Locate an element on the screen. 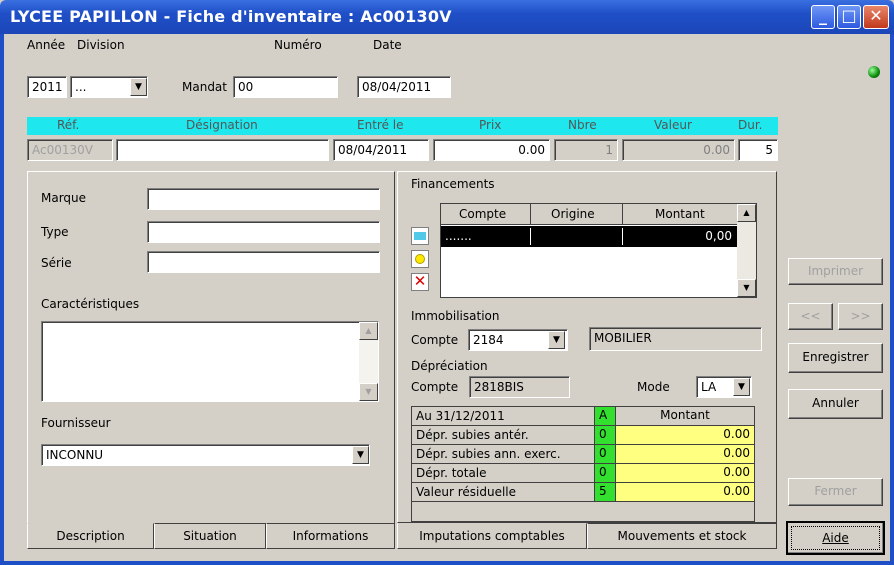 The image size is (894, 565). col-entre-le: Entré le is located at coordinates (380, 125).